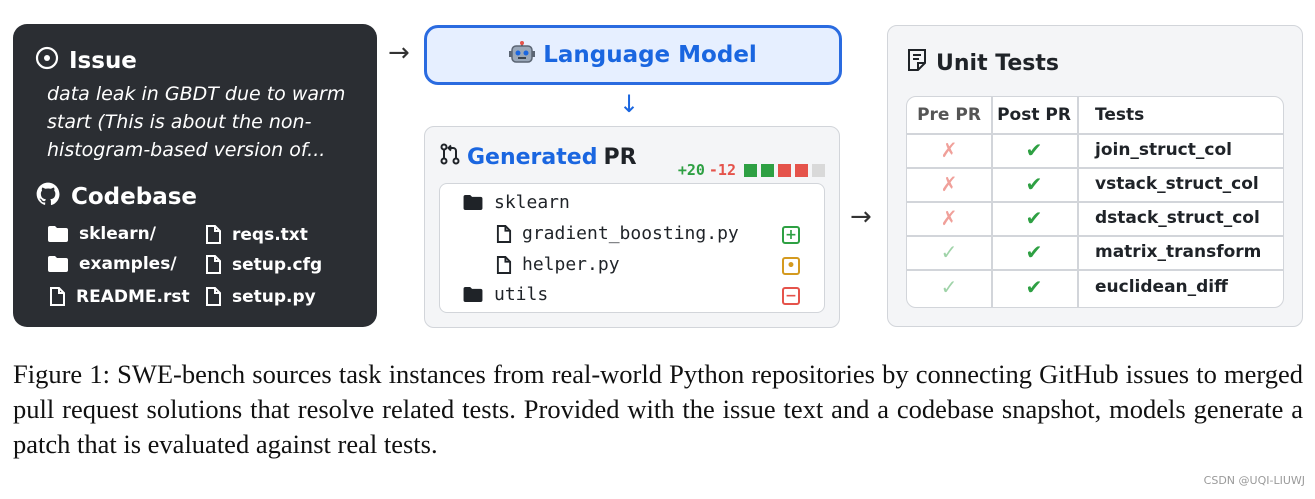  I want to click on issue-circle-icon, so click(47, 61).